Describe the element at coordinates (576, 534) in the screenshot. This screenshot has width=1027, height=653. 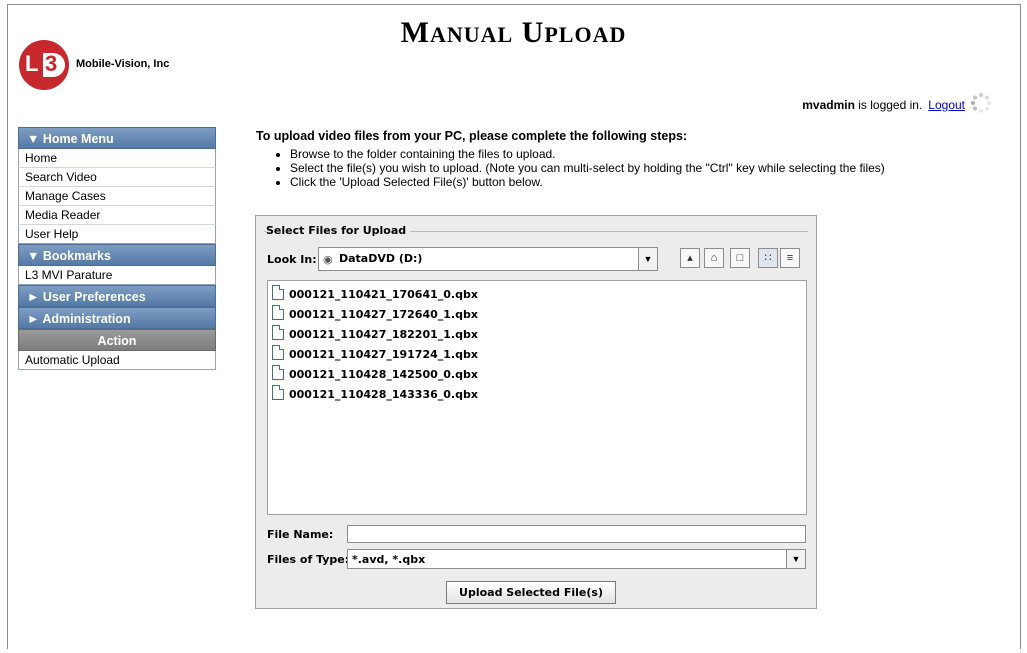
I see `file-name-field` at that location.